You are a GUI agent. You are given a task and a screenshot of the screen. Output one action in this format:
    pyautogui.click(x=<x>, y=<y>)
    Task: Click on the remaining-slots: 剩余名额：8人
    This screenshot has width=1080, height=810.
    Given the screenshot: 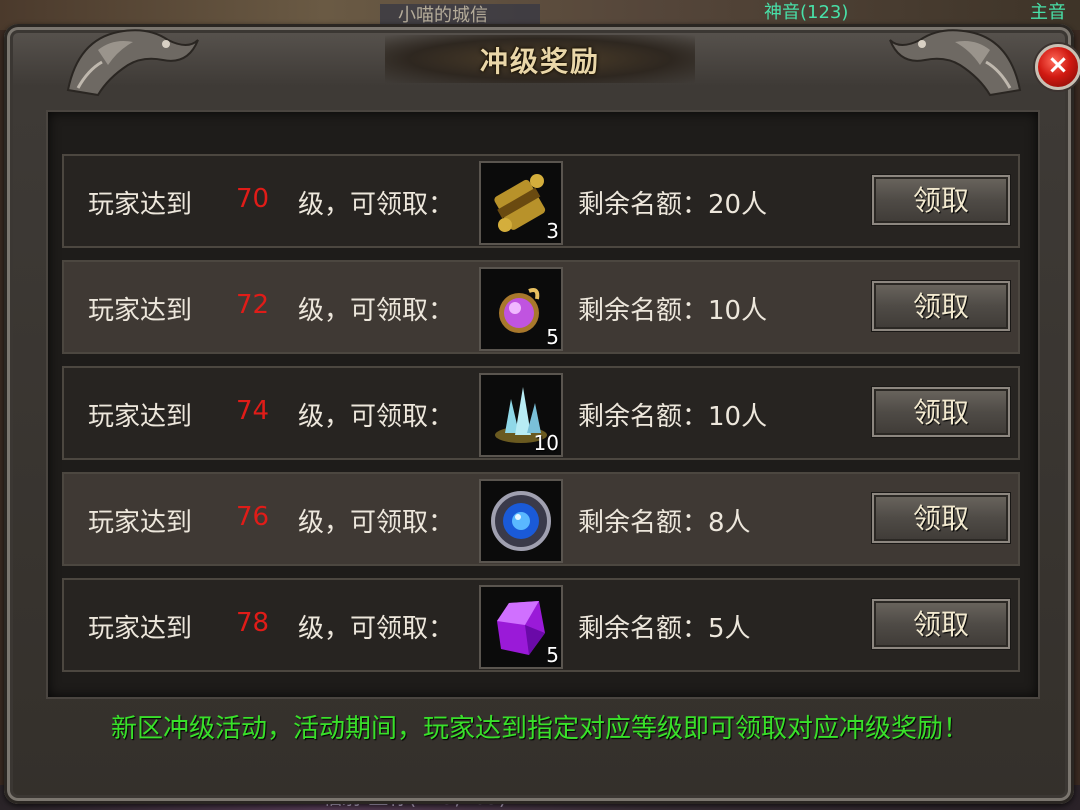 What is the action you would take?
    pyautogui.click(x=664, y=523)
    